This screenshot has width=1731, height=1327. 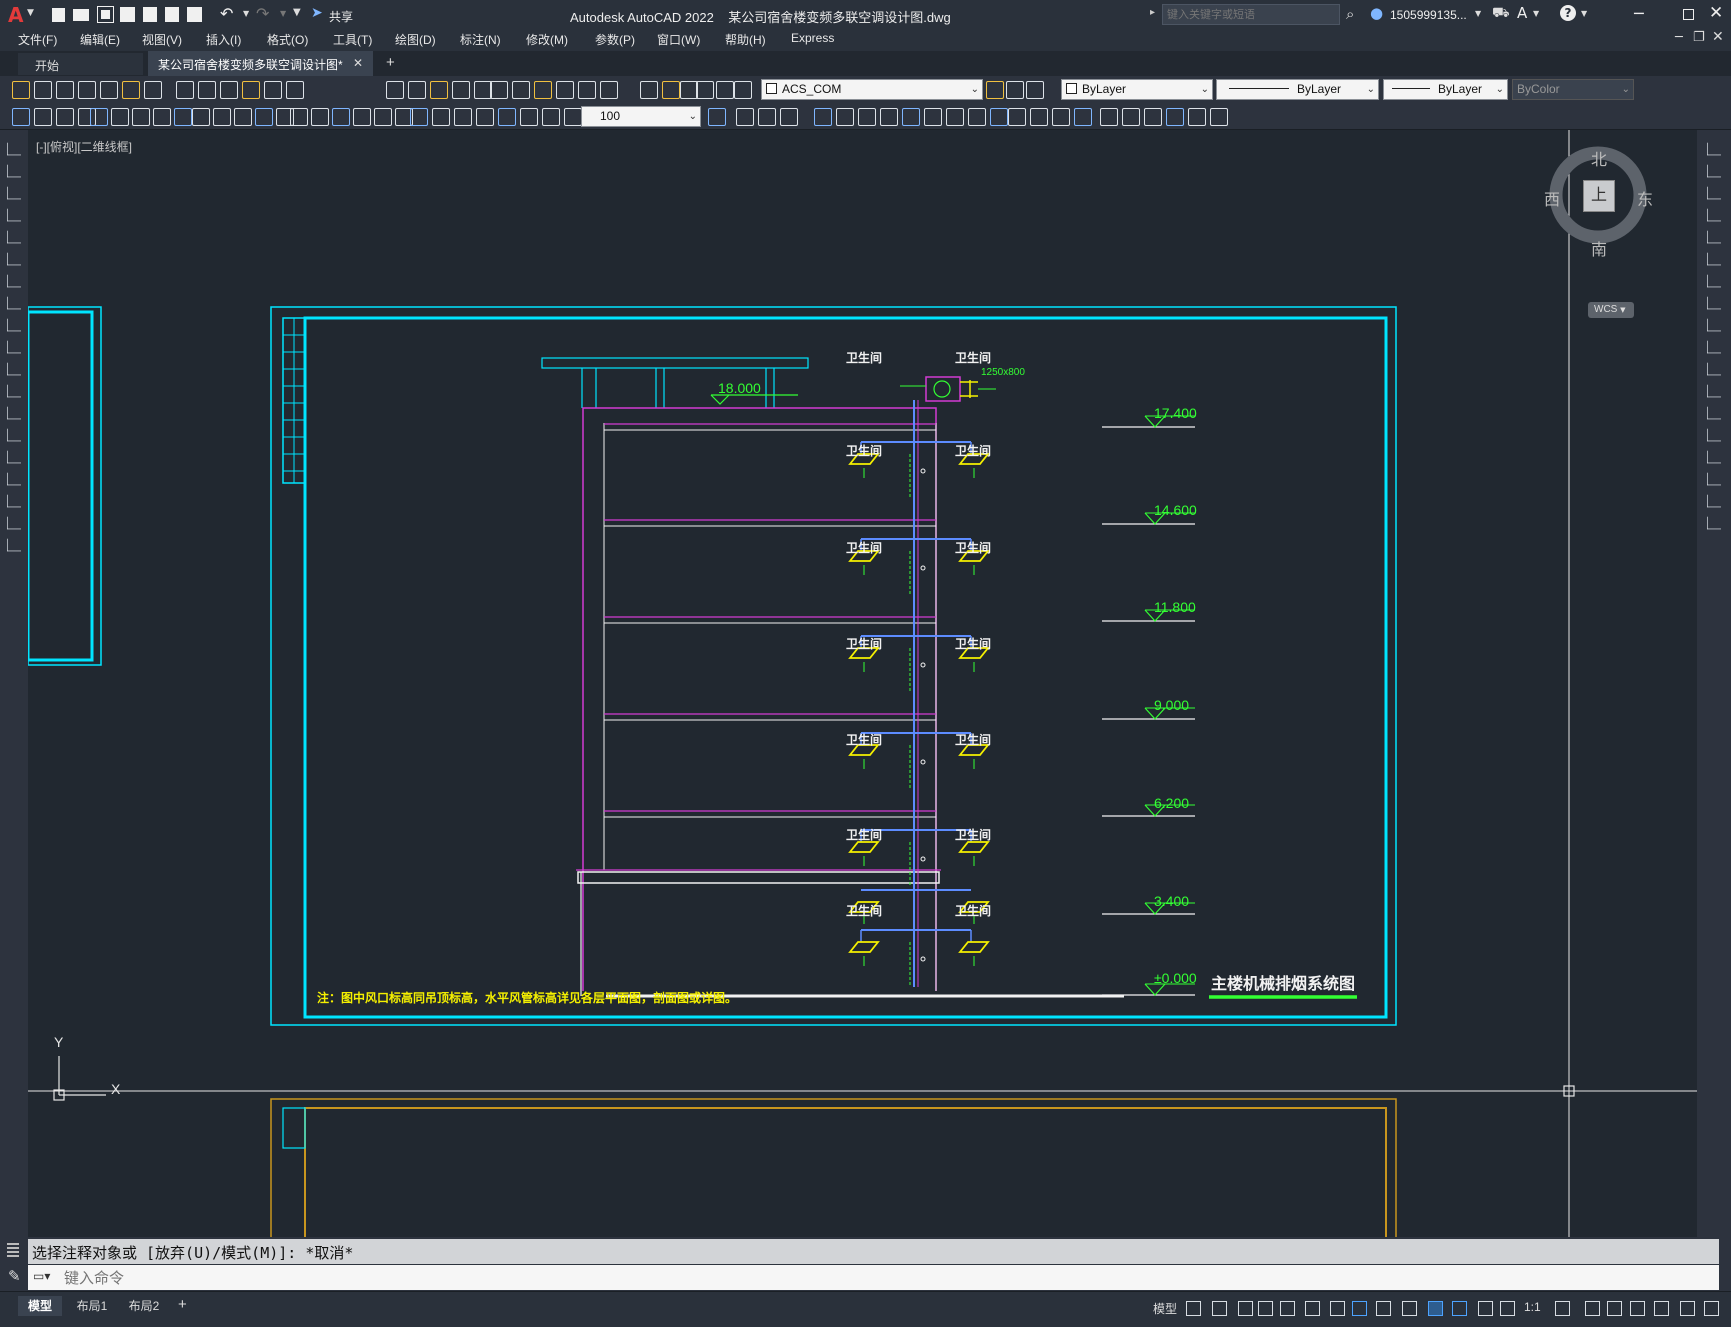 What do you see at coordinates (172, 14) in the screenshot?
I see `save-web-icon` at bounding box center [172, 14].